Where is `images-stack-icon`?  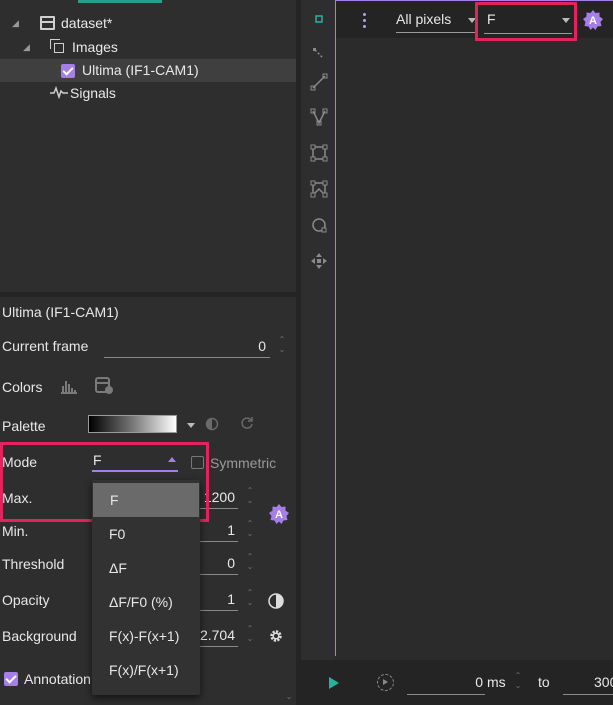
images-stack-icon is located at coordinates (57, 46).